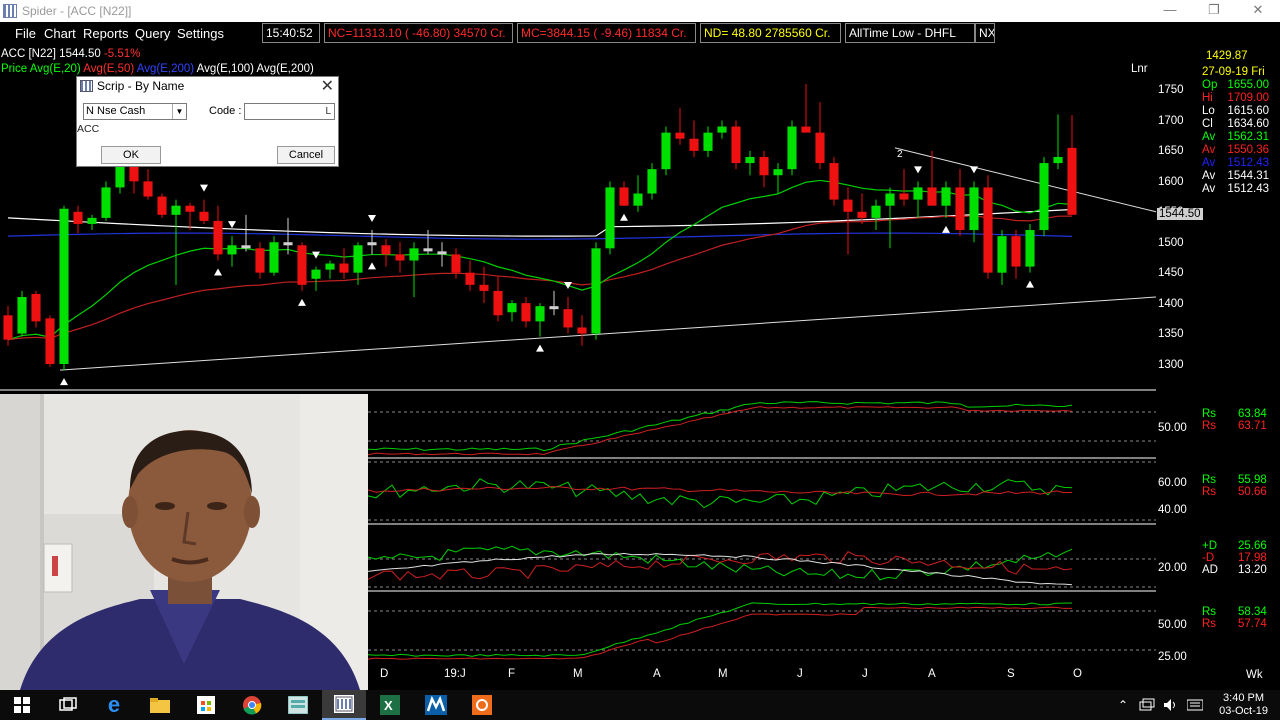 This screenshot has height=720, width=1280. What do you see at coordinates (1252, 612) in the screenshot?
I see `indicator-value: 58.34` at bounding box center [1252, 612].